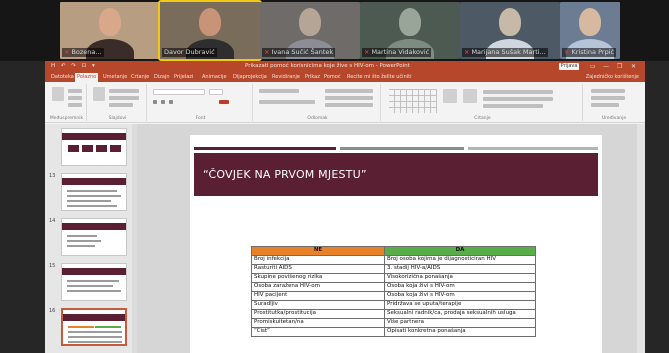  Describe the element at coordinates (216, 92) in the screenshot. I see `font-size-field` at that location.